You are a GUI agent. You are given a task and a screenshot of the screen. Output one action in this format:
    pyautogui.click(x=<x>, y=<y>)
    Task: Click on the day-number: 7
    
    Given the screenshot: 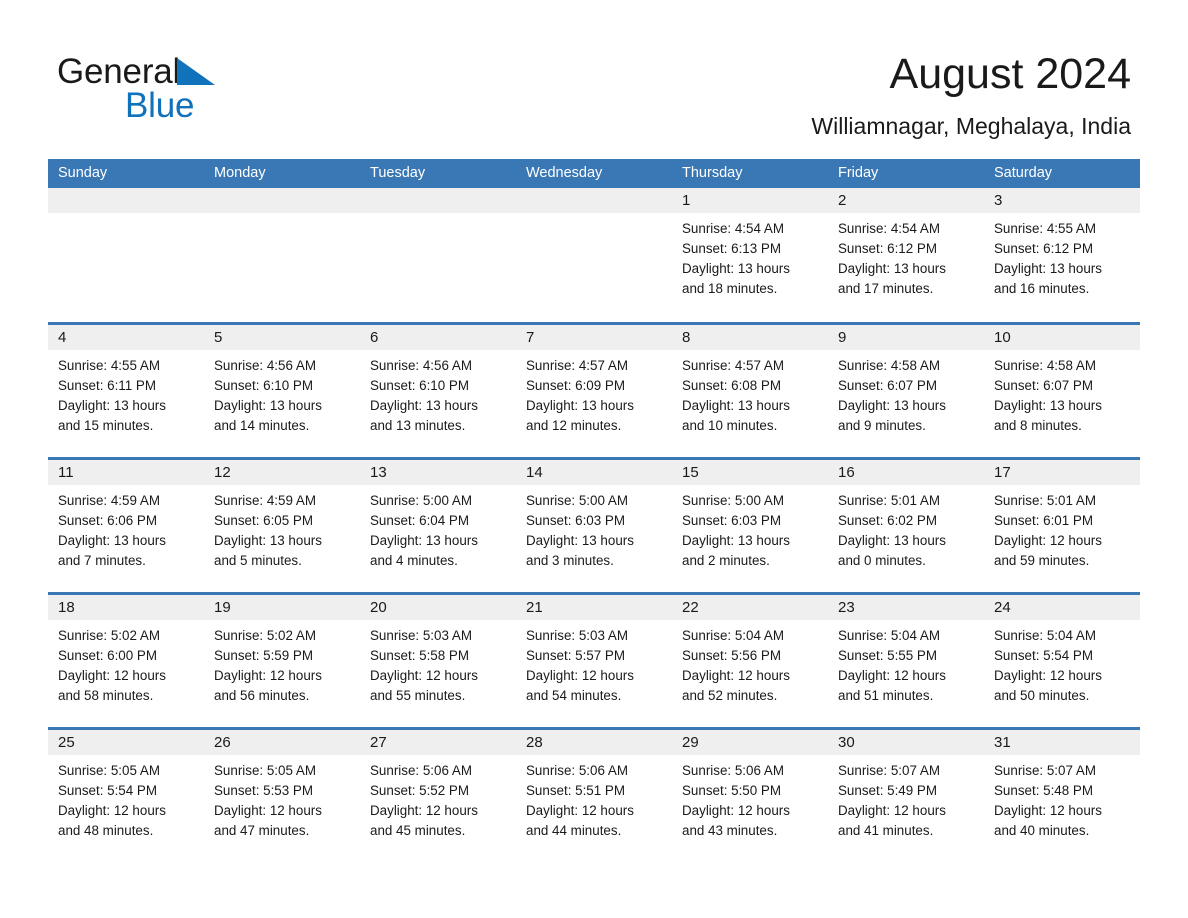 What is the action you would take?
    pyautogui.click(x=530, y=337)
    